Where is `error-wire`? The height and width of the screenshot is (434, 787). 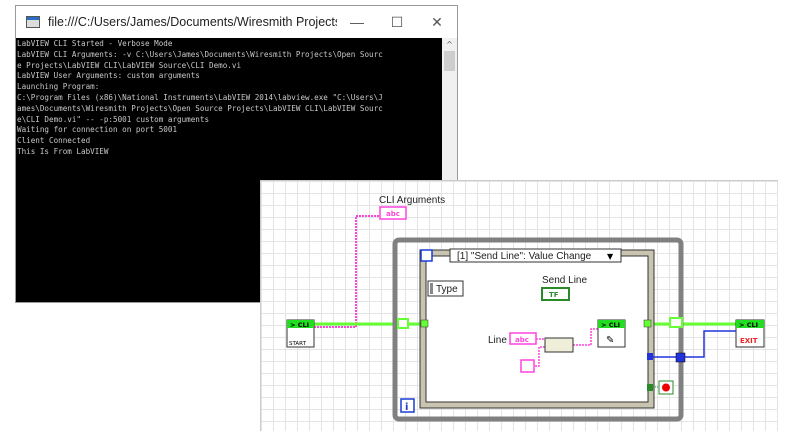
error-wire is located at coordinates (693, 344).